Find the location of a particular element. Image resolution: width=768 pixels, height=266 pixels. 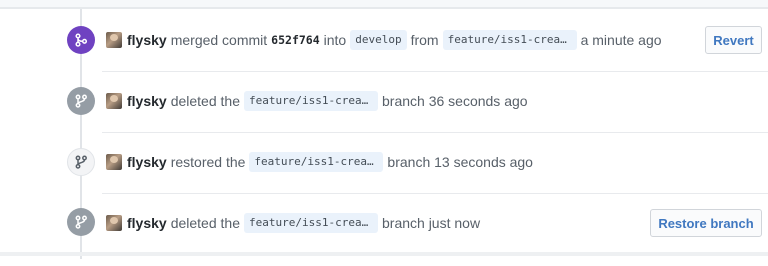

from-word: from is located at coordinates (424, 40).